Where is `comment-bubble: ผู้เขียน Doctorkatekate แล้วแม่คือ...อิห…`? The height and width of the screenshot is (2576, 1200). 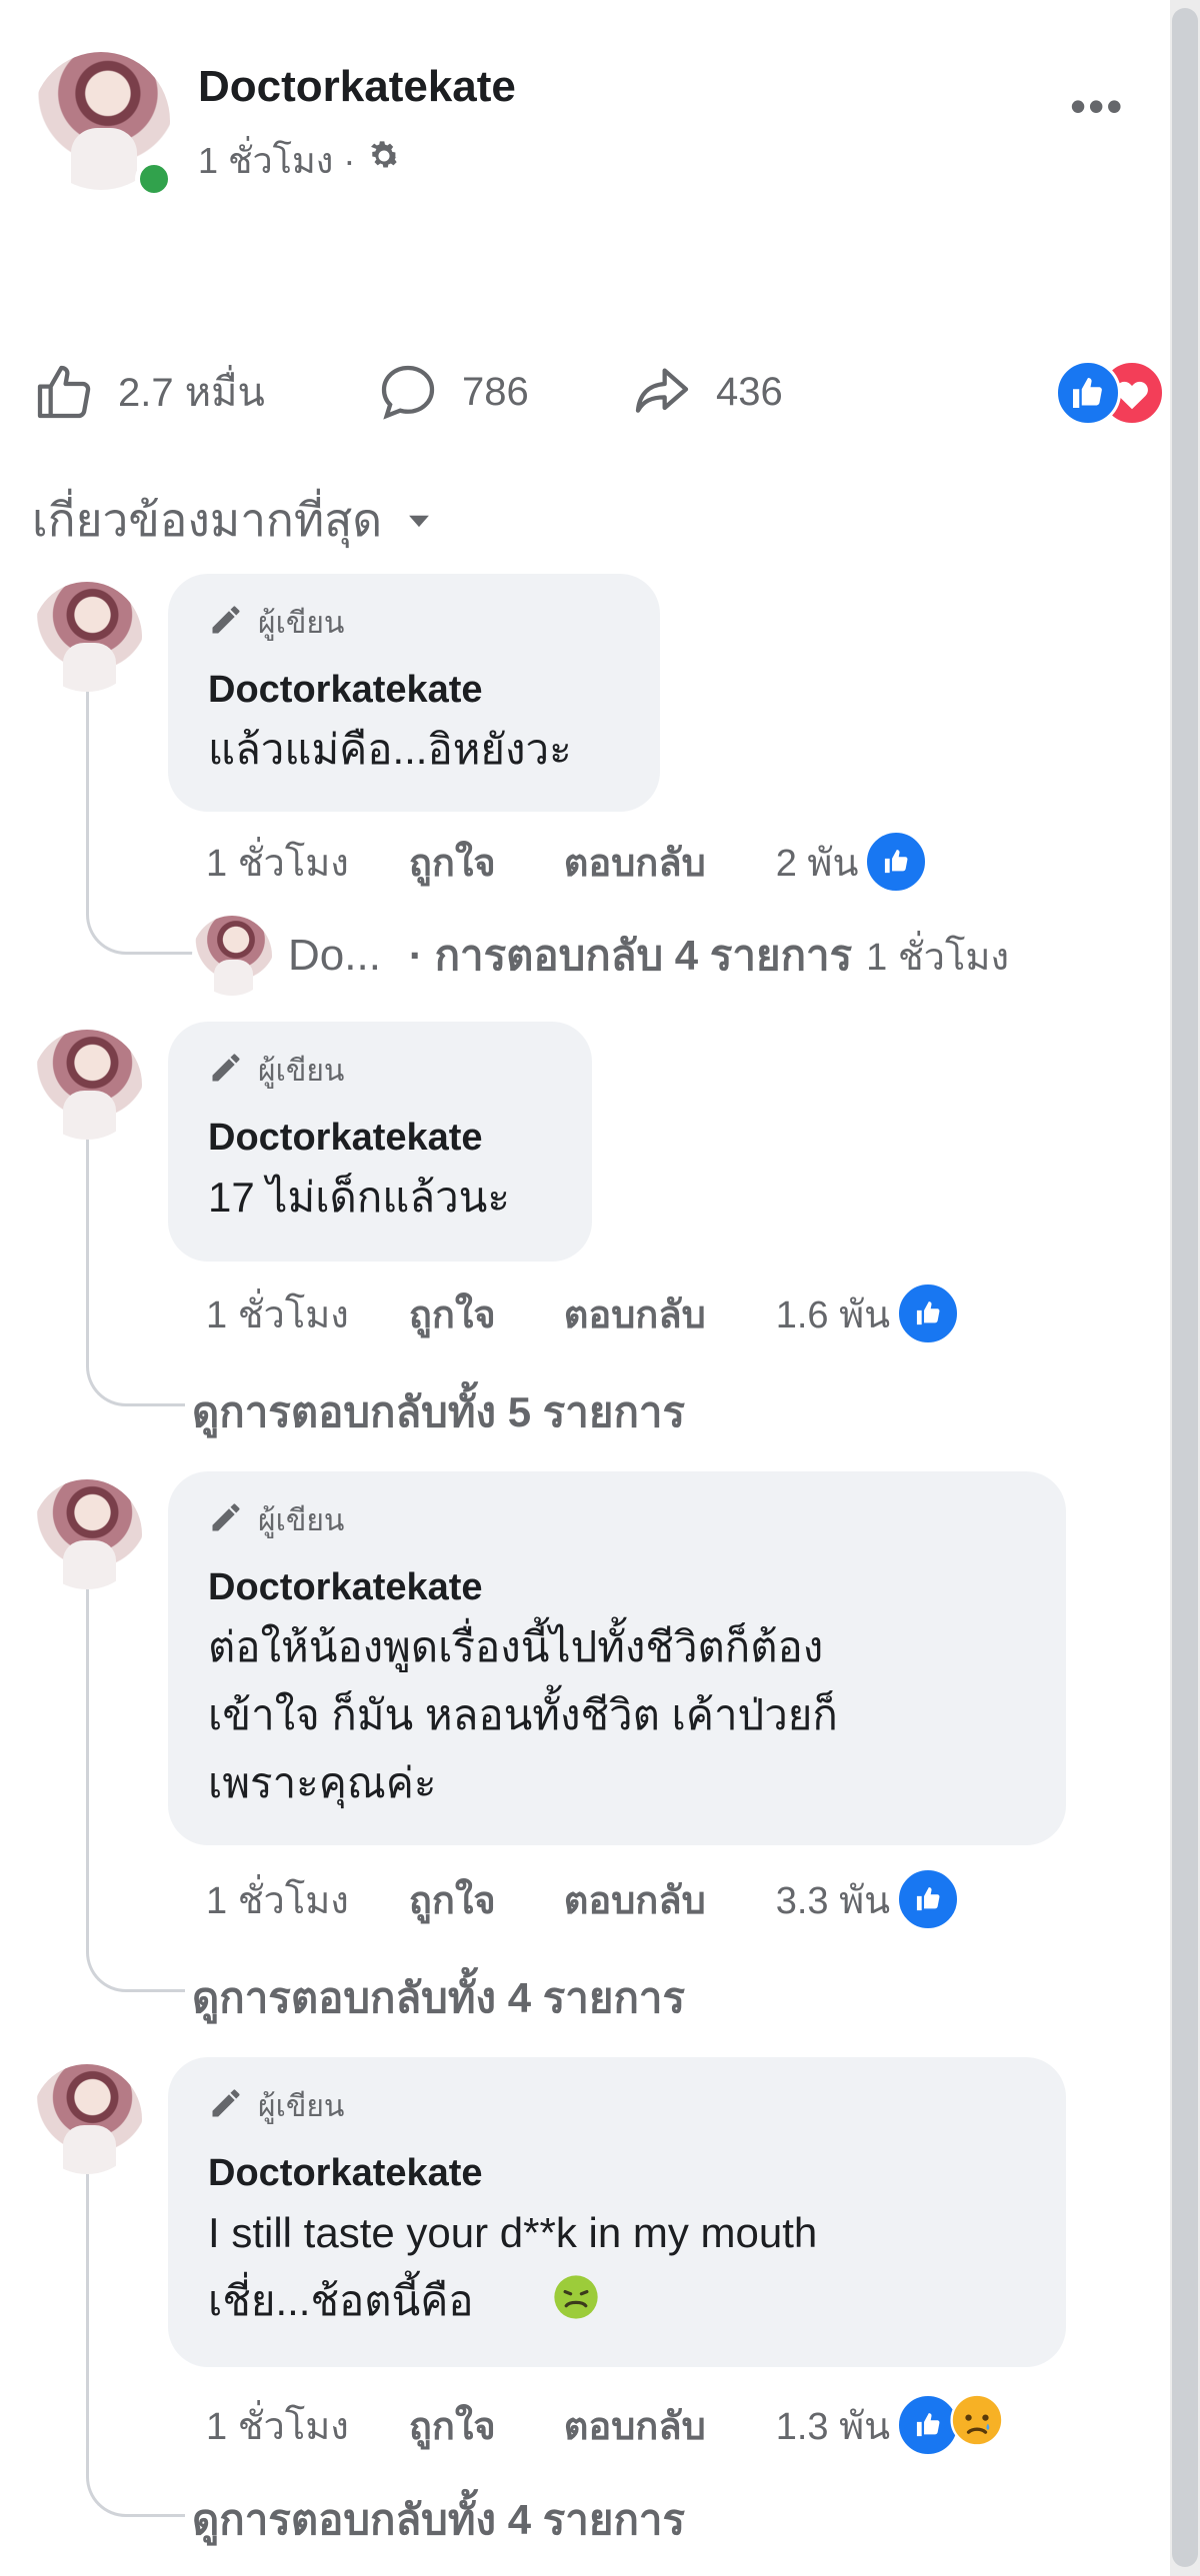
comment-bubble: ผู้เขียน Doctorkatekate แล้วแม่คือ...อิห… is located at coordinates (414, 693).